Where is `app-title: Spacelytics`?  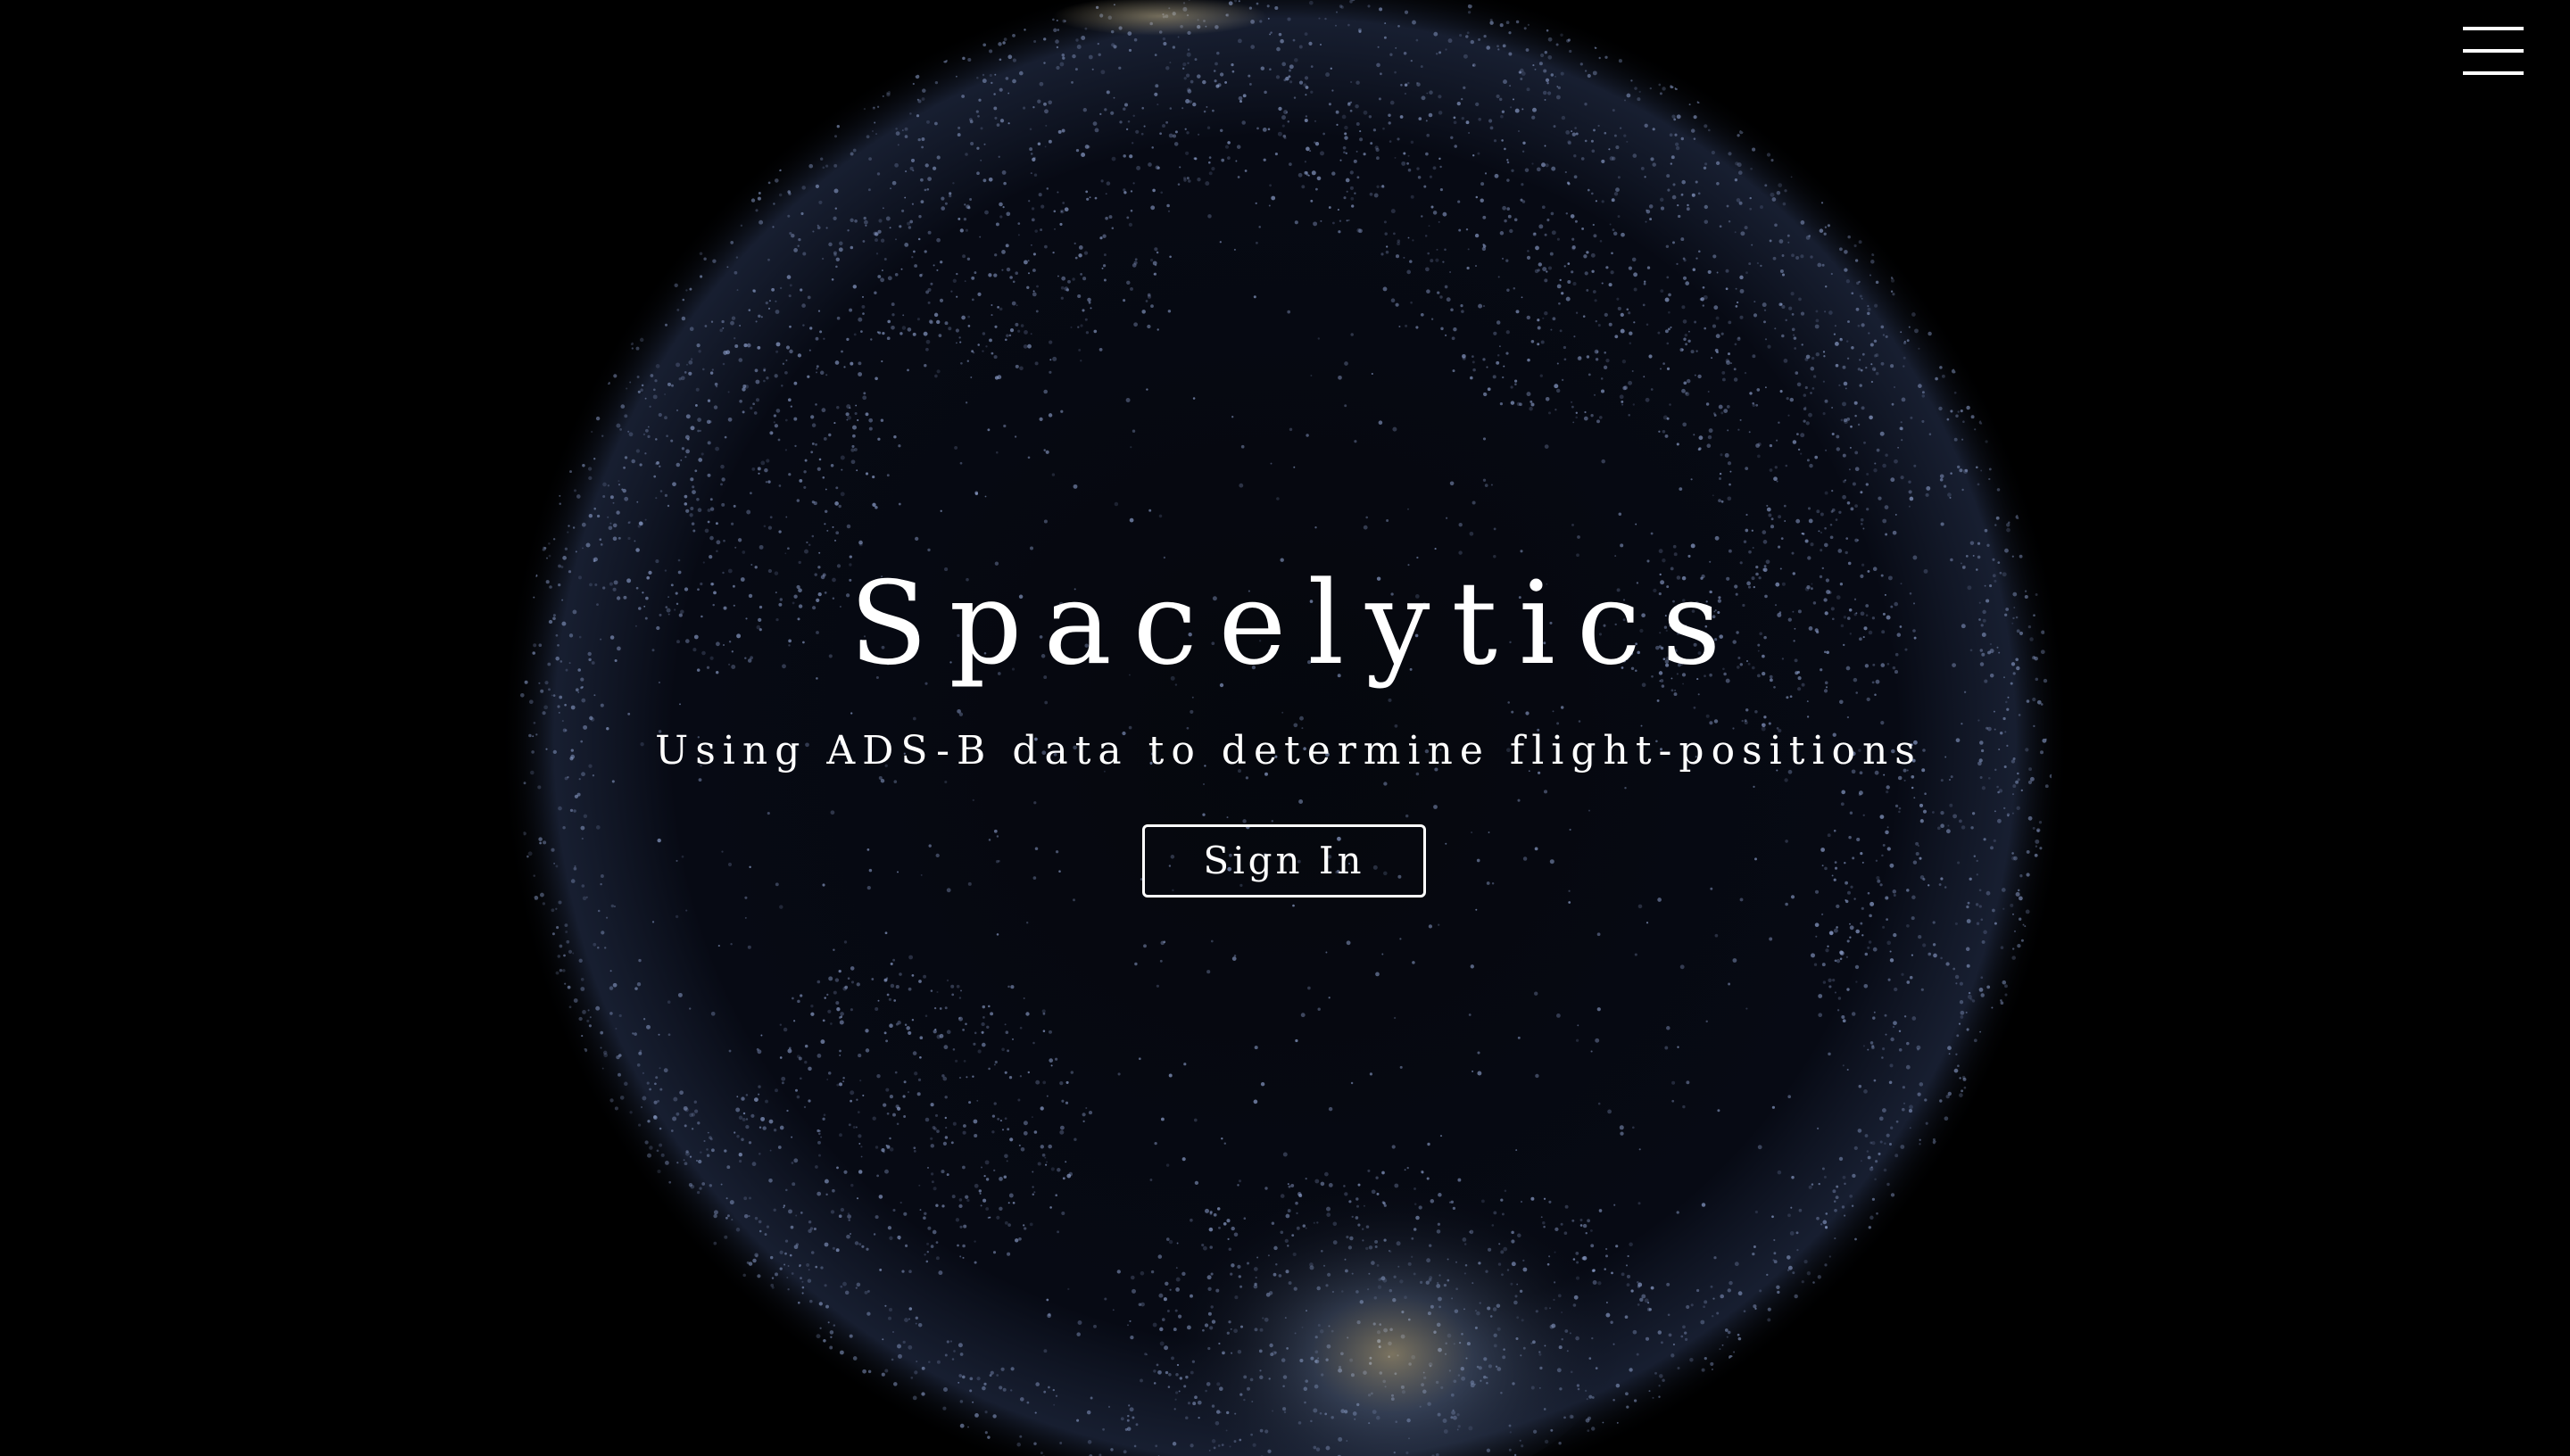 app-title: Spacelytics is located at coordinates (1296, 625).